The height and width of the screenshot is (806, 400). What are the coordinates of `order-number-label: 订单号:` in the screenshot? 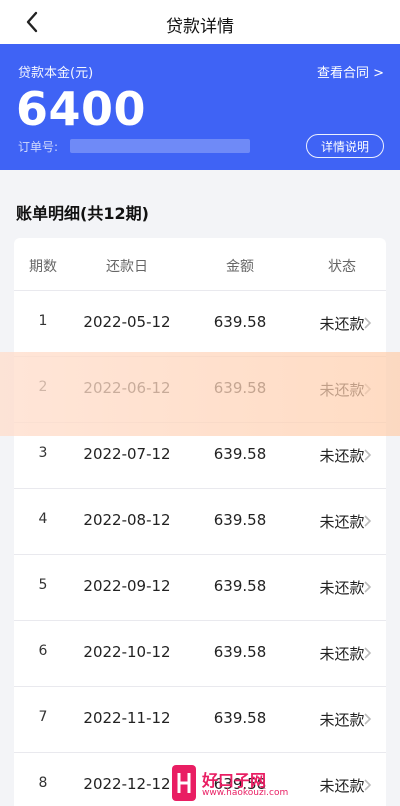 It's located at (38, 147).